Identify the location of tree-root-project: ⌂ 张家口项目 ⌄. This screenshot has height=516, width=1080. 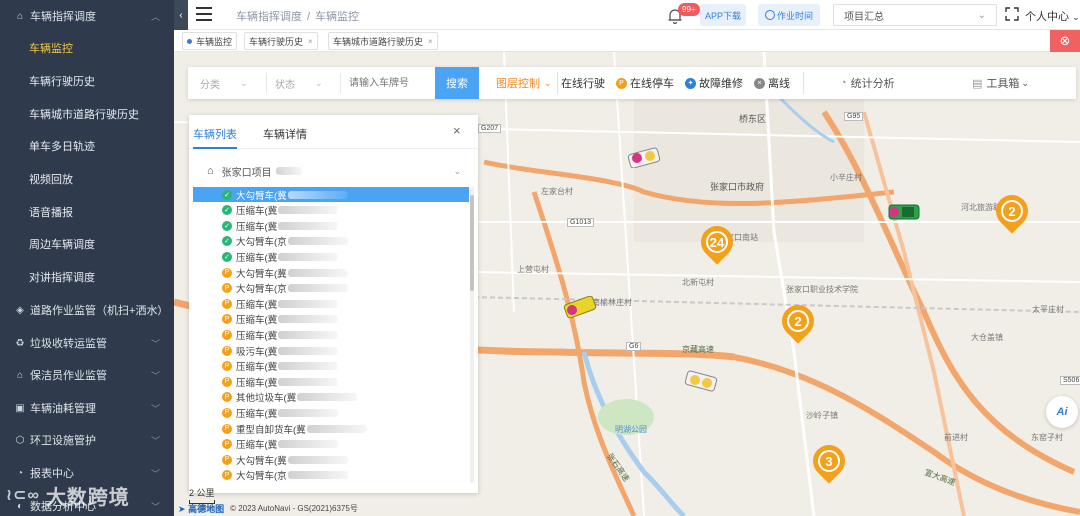
(337, 171).